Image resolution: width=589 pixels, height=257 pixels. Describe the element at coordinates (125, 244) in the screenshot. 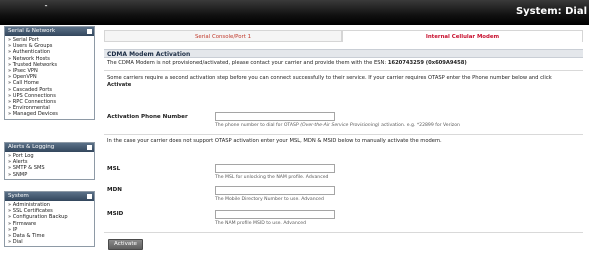

I see `activate-button: Activate` at that location.